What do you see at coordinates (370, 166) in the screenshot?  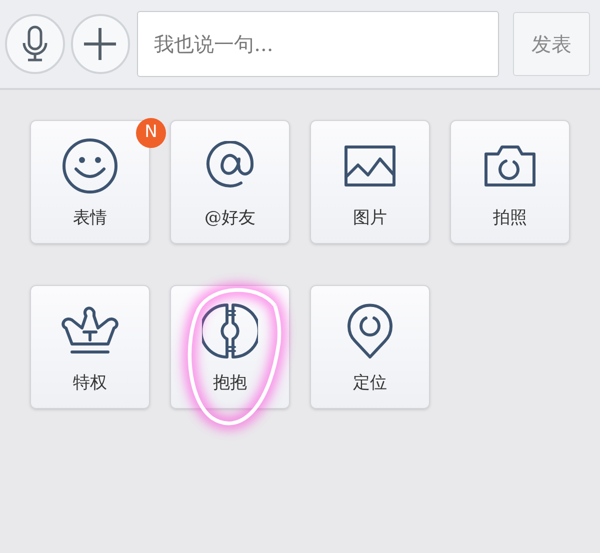 I see `image-icon` at bounding box center [370, 166].